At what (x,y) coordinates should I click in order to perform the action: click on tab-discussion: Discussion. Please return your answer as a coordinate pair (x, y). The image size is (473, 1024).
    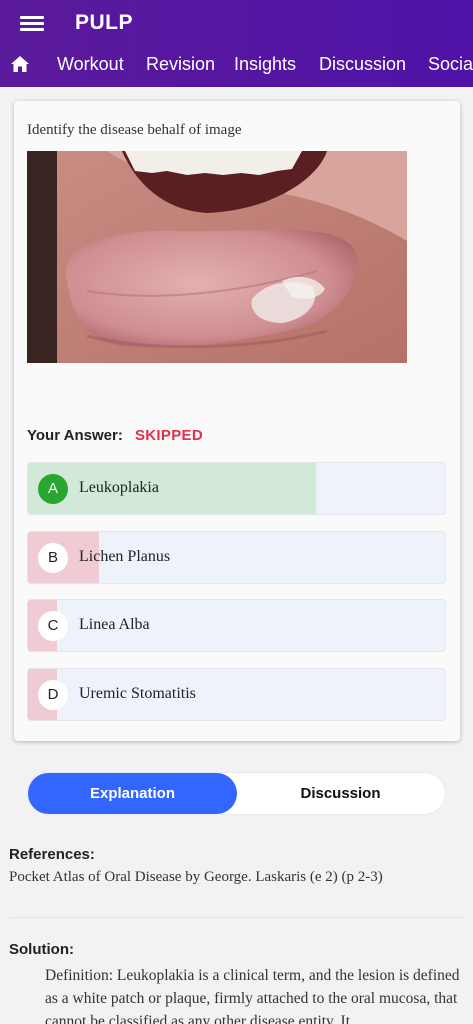
    Looking at the image, I should click on (362, 64).